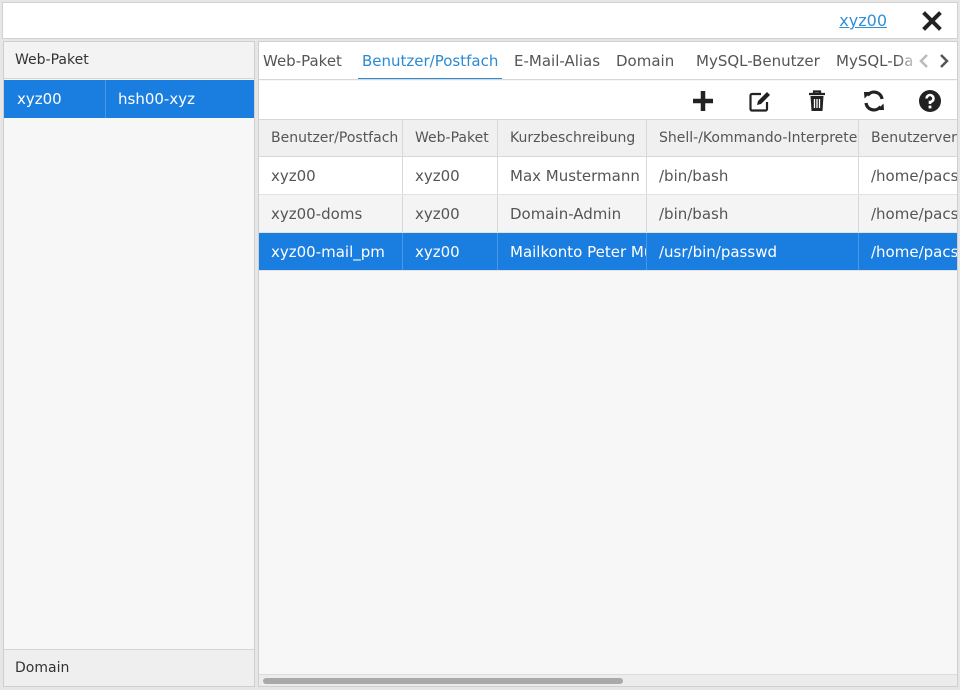 The height and width of the screenshot is (690, 960). What do you see at coordinates (758, 60) in the screenshot?
I see `tab-mysql-benutzer: MySQL-Benutzer` at bounding box center [758, 60].